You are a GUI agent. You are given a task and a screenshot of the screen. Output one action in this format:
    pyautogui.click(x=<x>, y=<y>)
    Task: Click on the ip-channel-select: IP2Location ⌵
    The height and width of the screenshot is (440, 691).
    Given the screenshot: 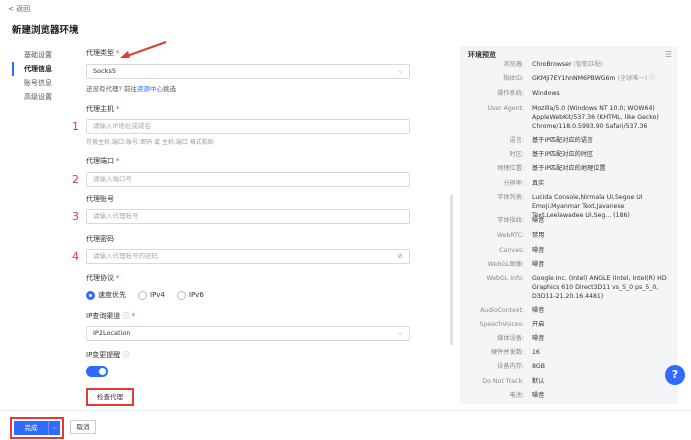 What is the action you would take?
    pyautogui.click(x=248, y=333)
    